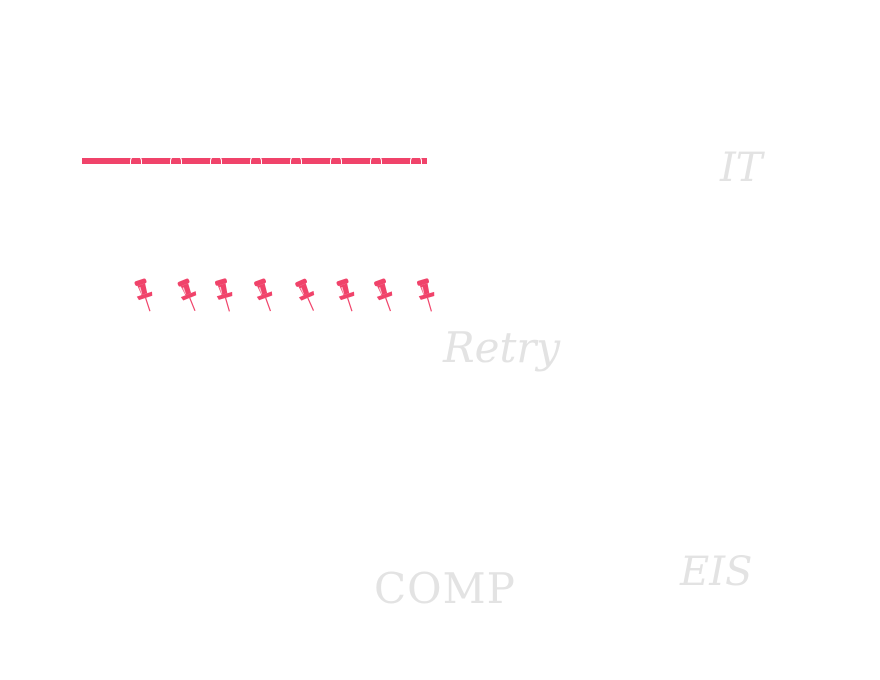 Image resolution: width=880 pixels, height=680 pixels. What do you see at coordinates (716, 572) in the screenshot?
I see `word-eis: EIS` at bounding box center [716, 572].